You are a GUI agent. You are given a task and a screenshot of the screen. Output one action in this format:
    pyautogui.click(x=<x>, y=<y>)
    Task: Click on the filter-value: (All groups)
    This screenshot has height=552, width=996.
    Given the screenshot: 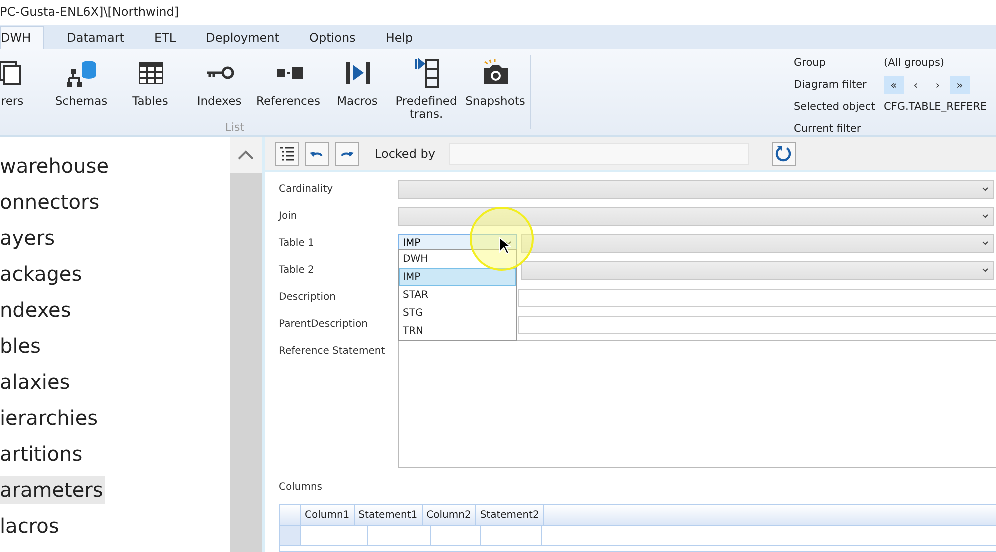 What is the action you would take?
    pyautogui.click(x=915, y=63)
    